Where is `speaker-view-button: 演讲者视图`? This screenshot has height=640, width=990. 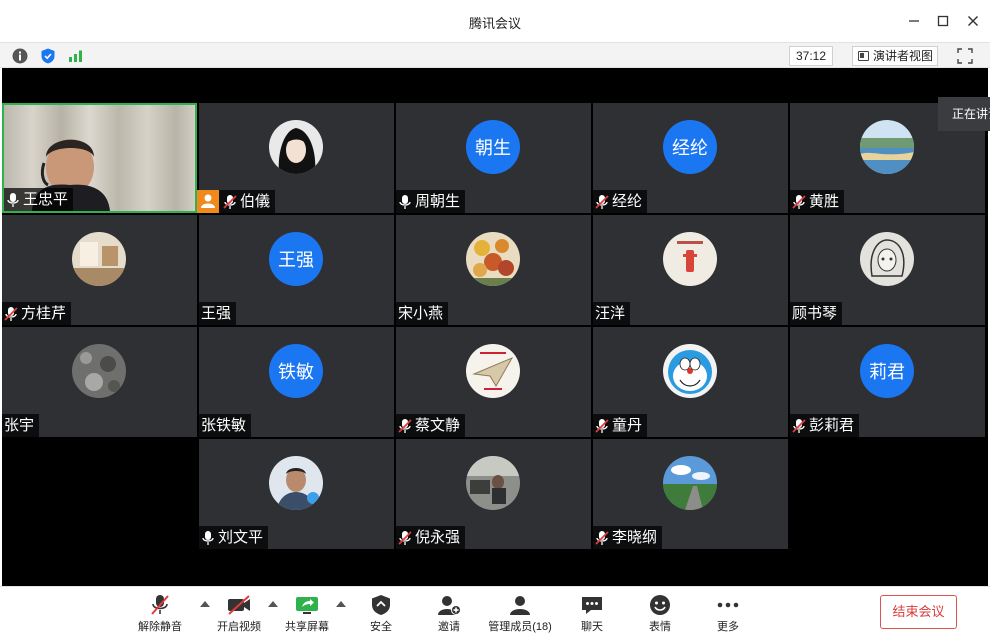 speaker-view-button: 演讲者视图 is located at coordinates (895, 56).